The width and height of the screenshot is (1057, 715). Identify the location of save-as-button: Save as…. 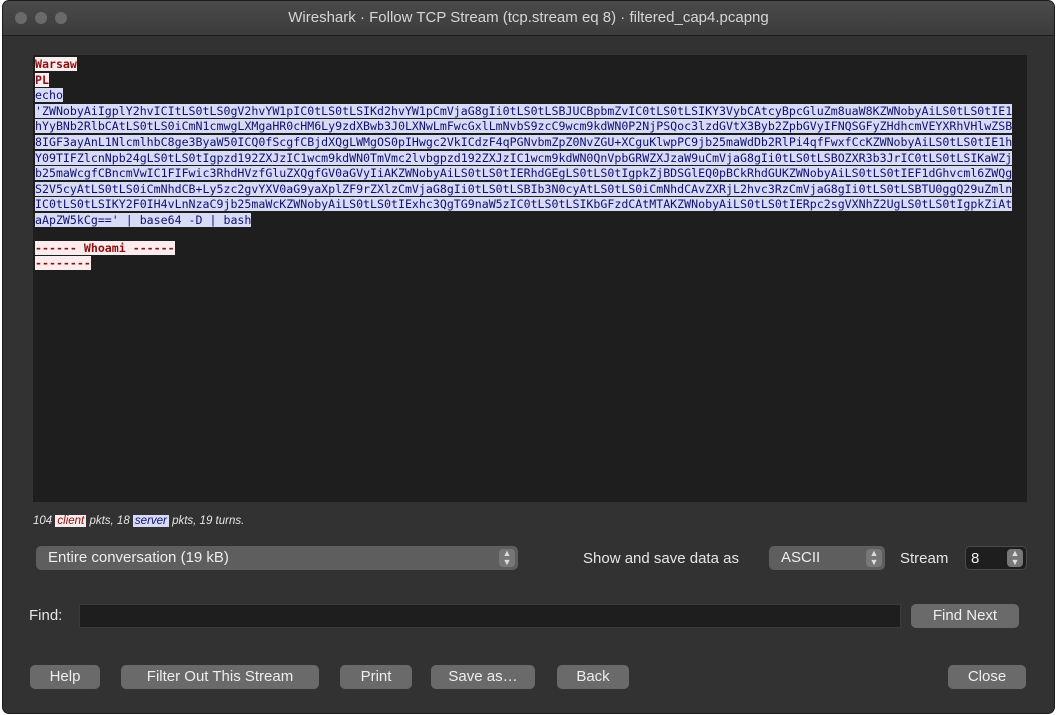
(483, 677).